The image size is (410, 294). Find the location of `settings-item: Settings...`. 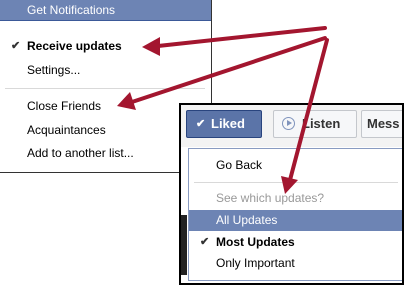

settings-item: Settings... is located at coordinates (105, 70).